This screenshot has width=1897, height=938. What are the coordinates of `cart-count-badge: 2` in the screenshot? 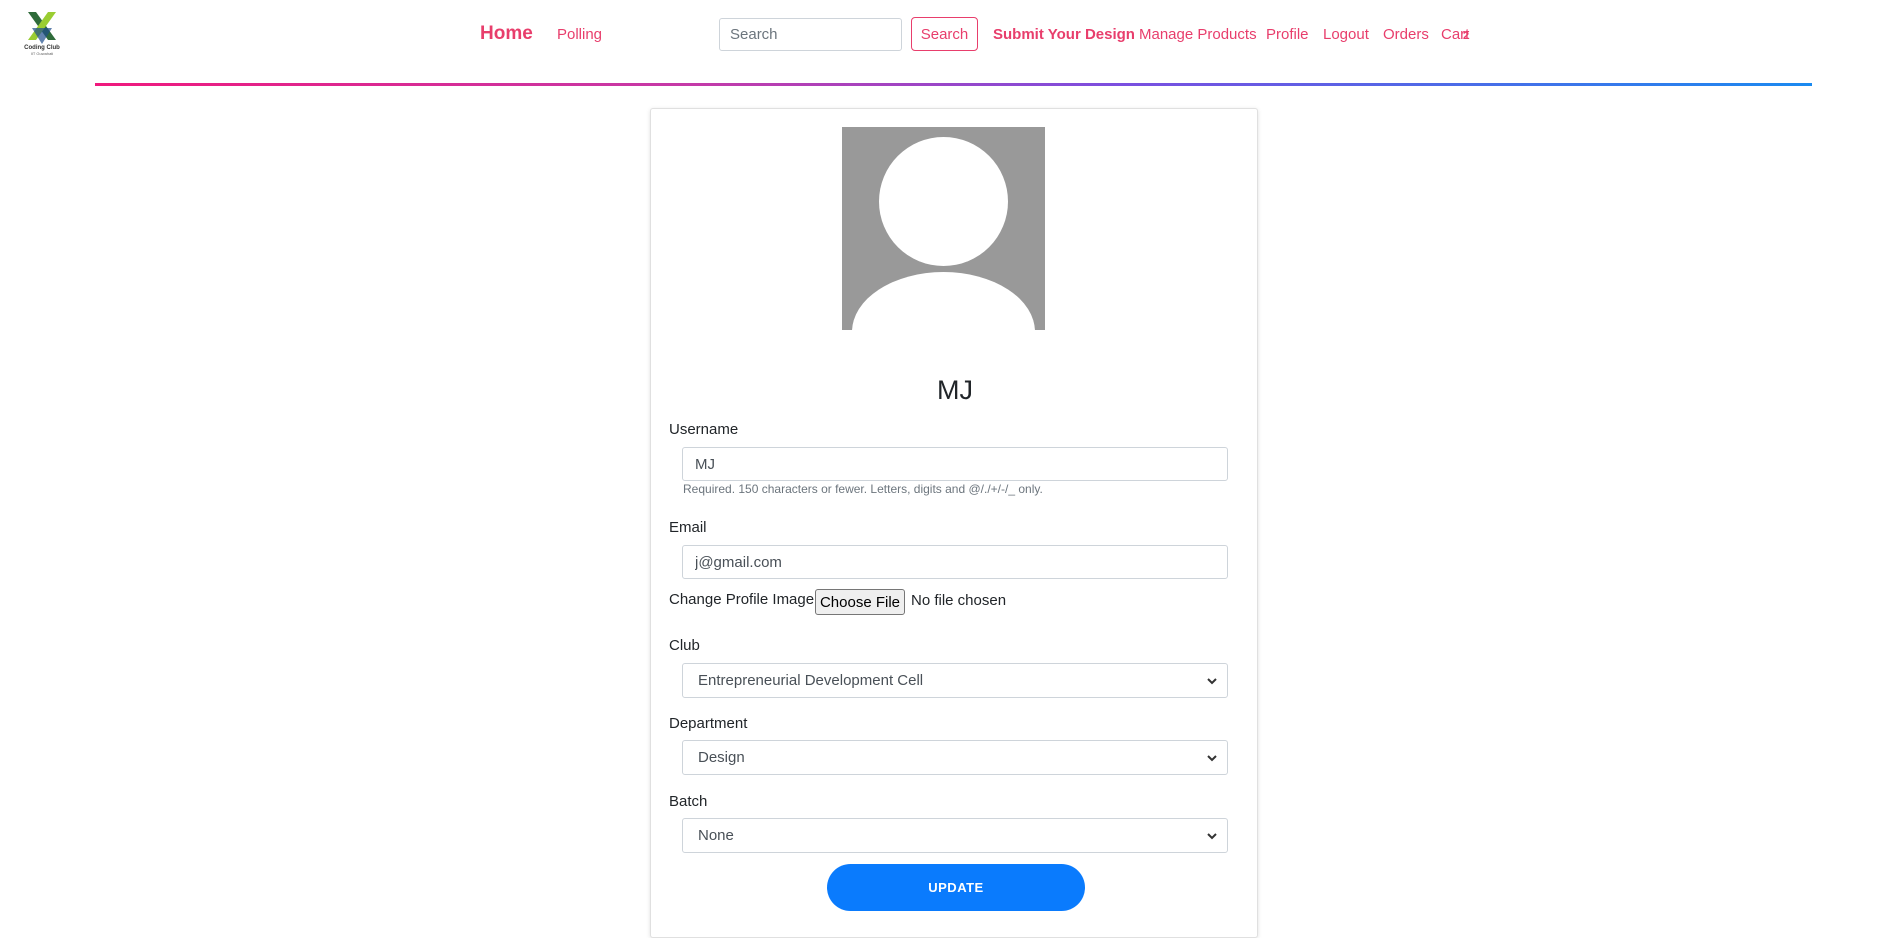 It's located at (1466, 36).